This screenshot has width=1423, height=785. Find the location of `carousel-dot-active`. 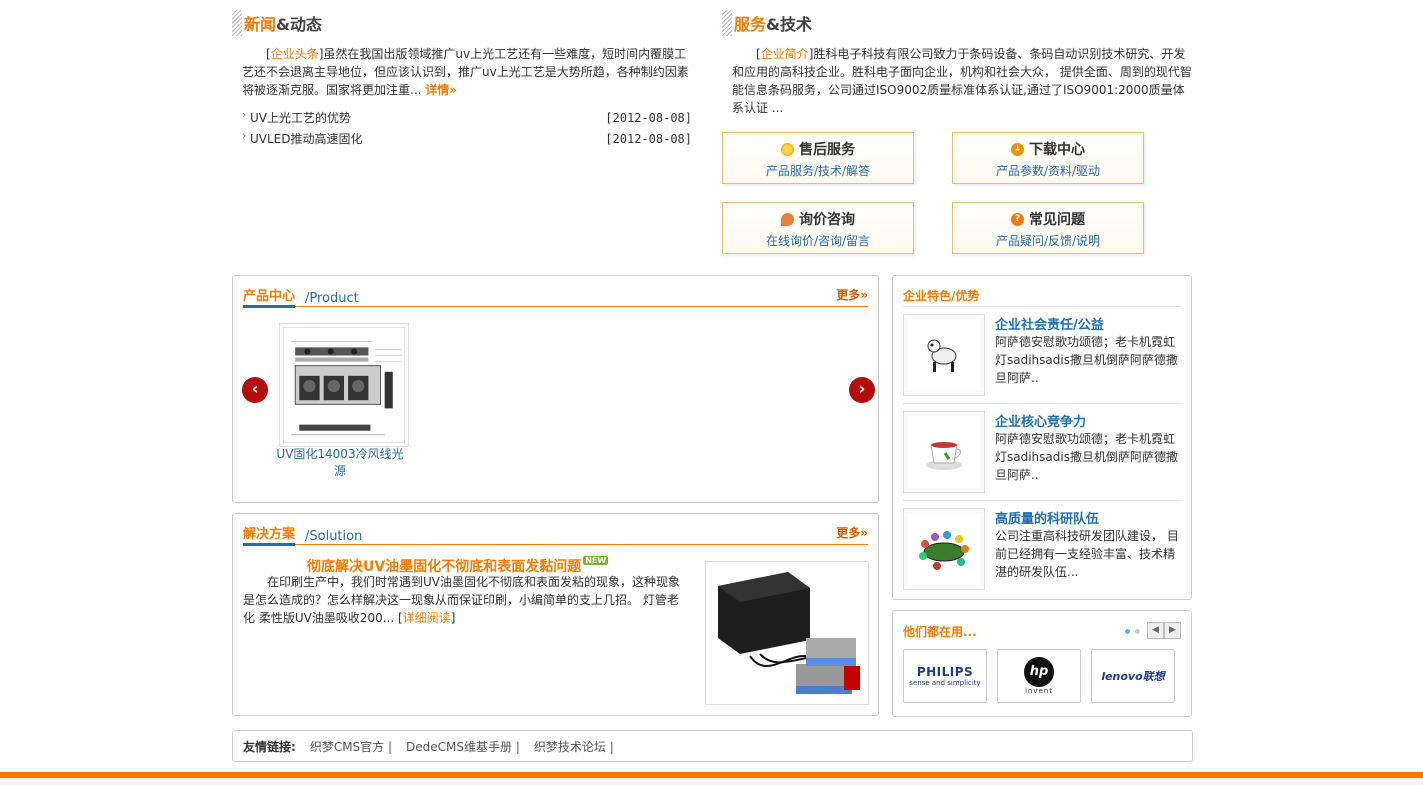

carousel-dot-active is located at coordinates (1127, 631).